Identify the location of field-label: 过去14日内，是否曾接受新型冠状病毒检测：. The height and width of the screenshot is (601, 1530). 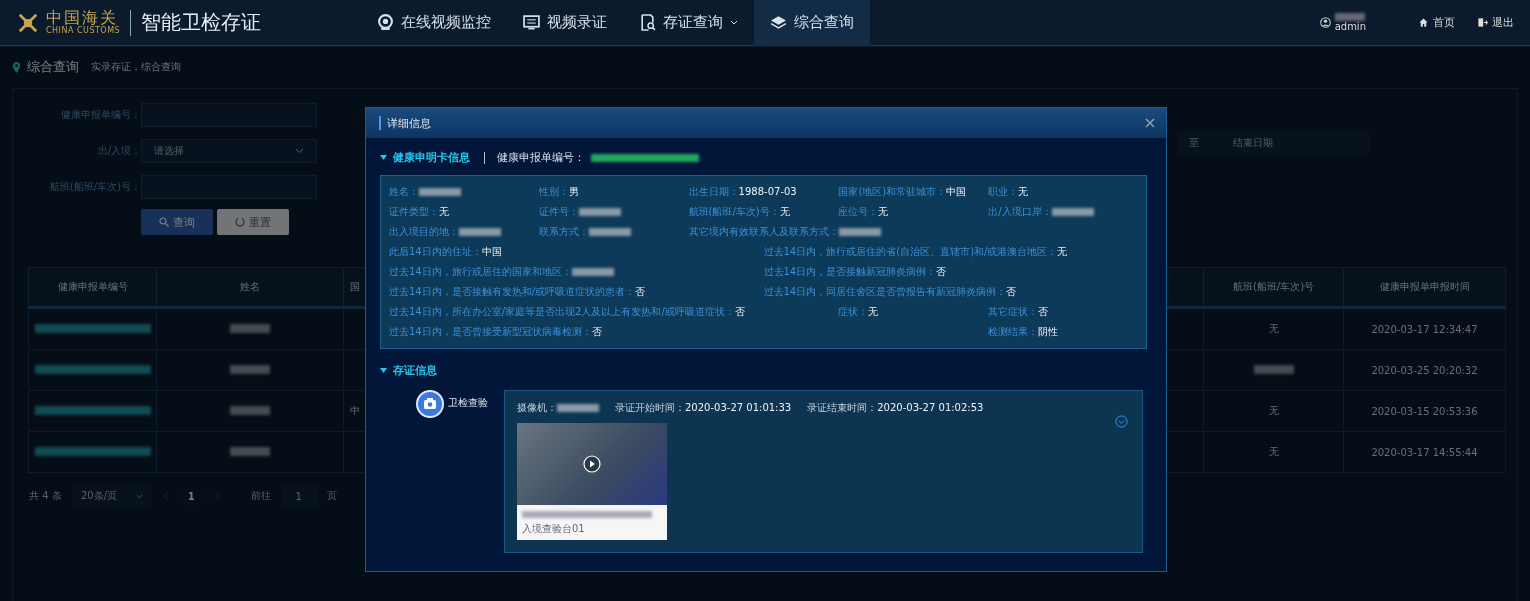
(490, 331).